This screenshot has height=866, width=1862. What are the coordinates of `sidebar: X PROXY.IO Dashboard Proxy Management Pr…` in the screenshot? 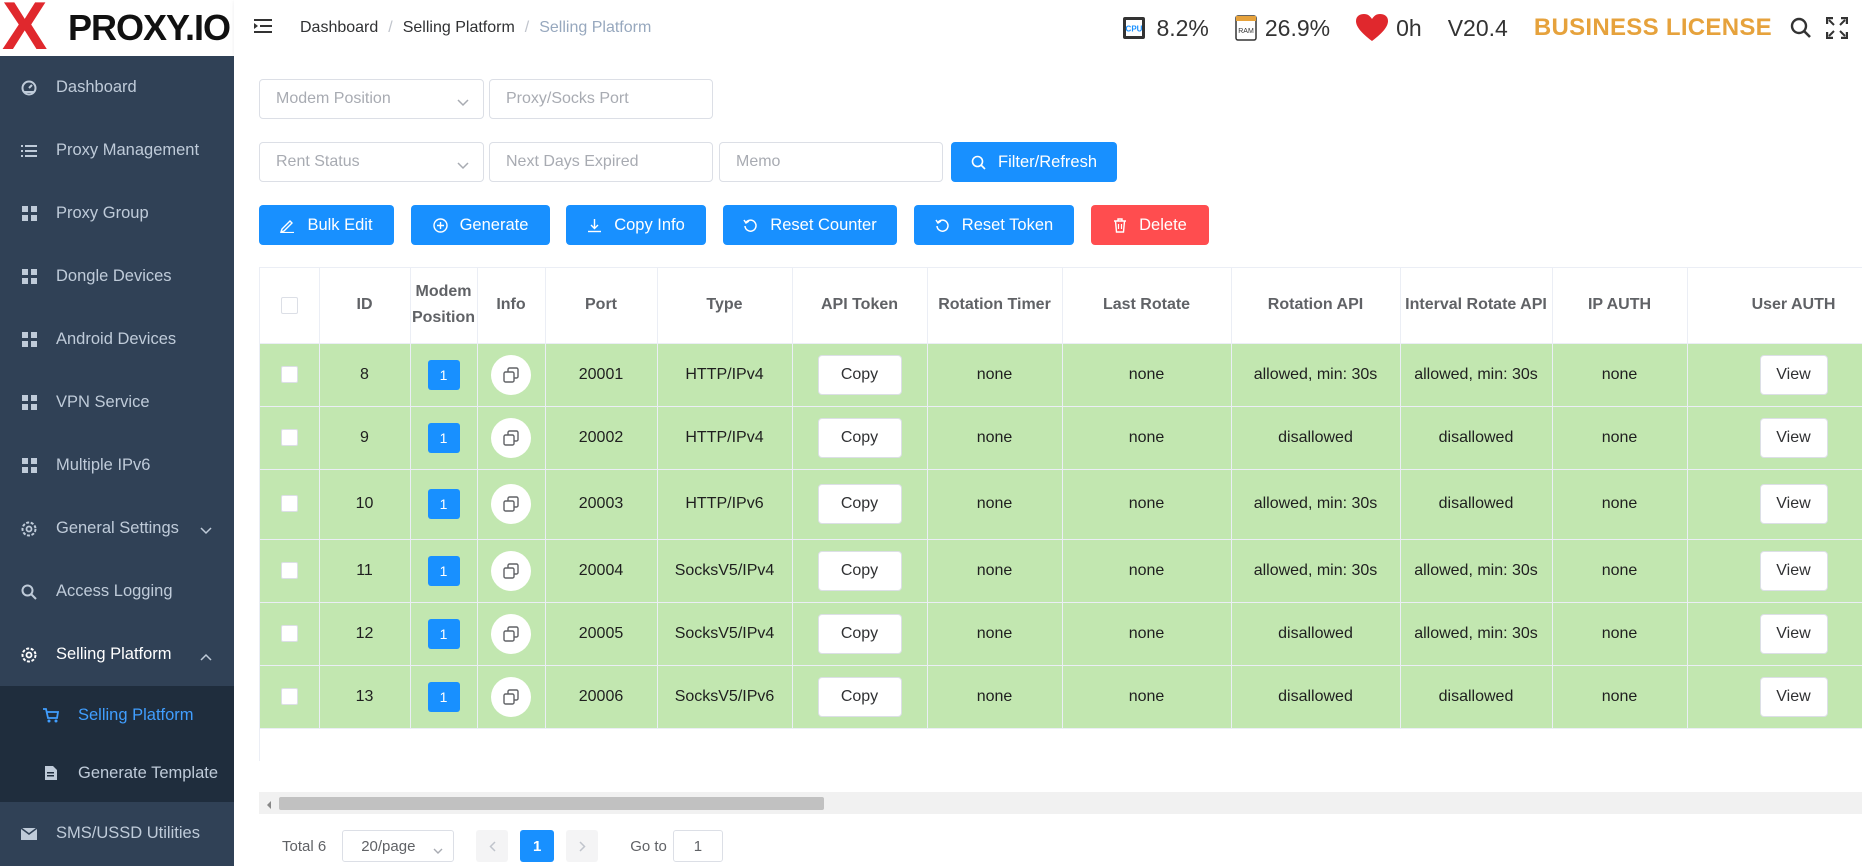 It's located at (117, 433).